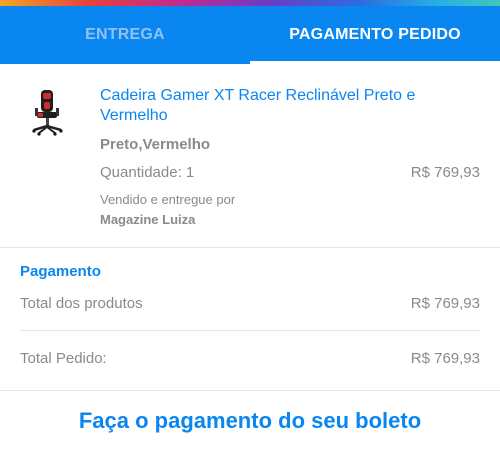 The image size is (500, 466). What do you see at coordinates (148, 219) in the screenshot?
I see `seller-name: Magazine Luiza` at bounding box center [148, 219].